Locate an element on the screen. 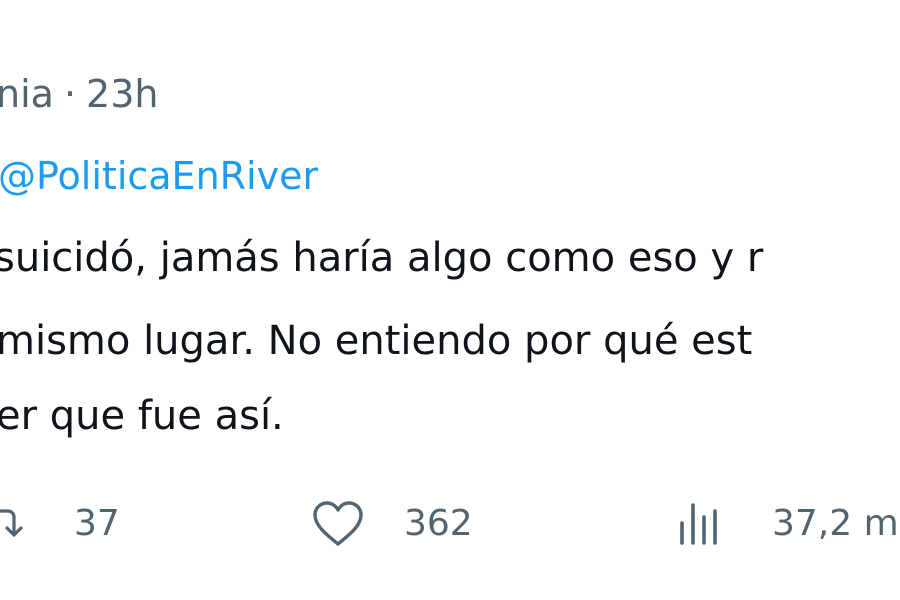  timestamp: 23h is located at coordinates (122, 94).